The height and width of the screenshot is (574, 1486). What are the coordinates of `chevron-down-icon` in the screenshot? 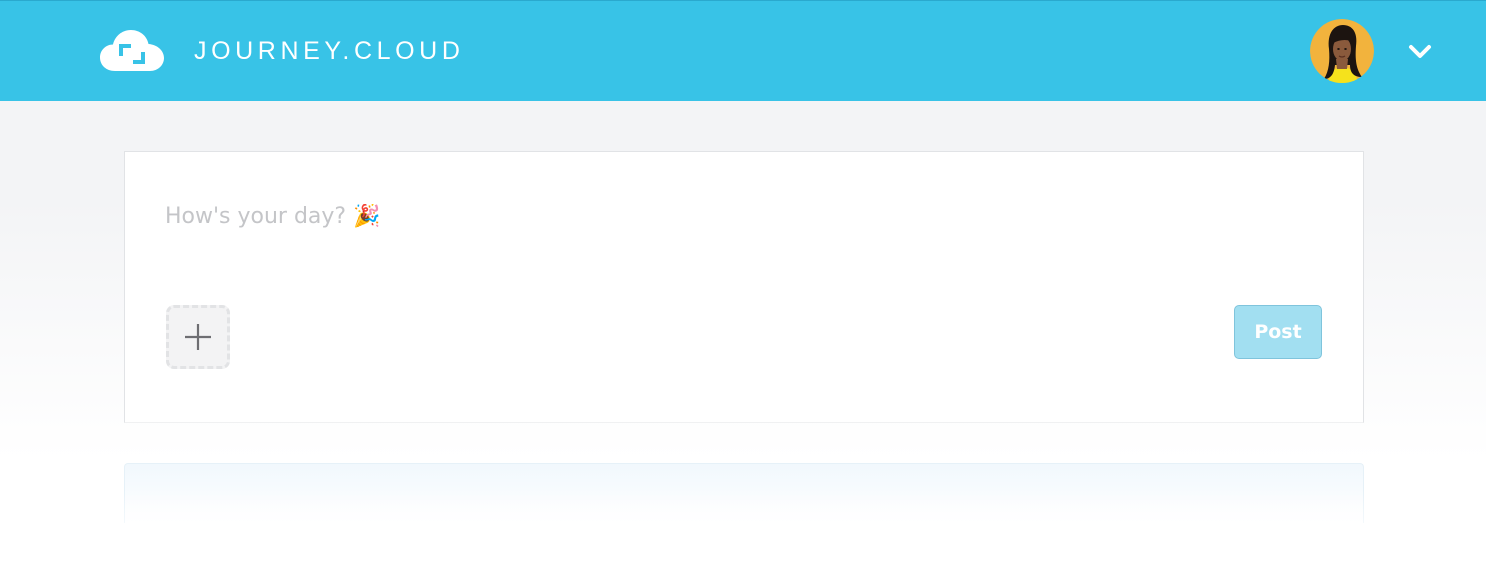 It's located at (1420, 51).